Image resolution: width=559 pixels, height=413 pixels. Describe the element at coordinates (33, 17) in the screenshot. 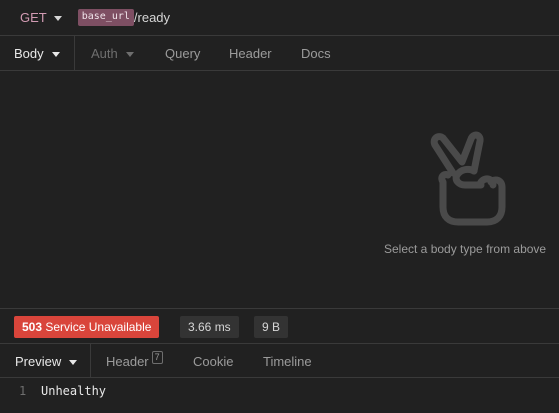

I see `method-label: GET` at that location.